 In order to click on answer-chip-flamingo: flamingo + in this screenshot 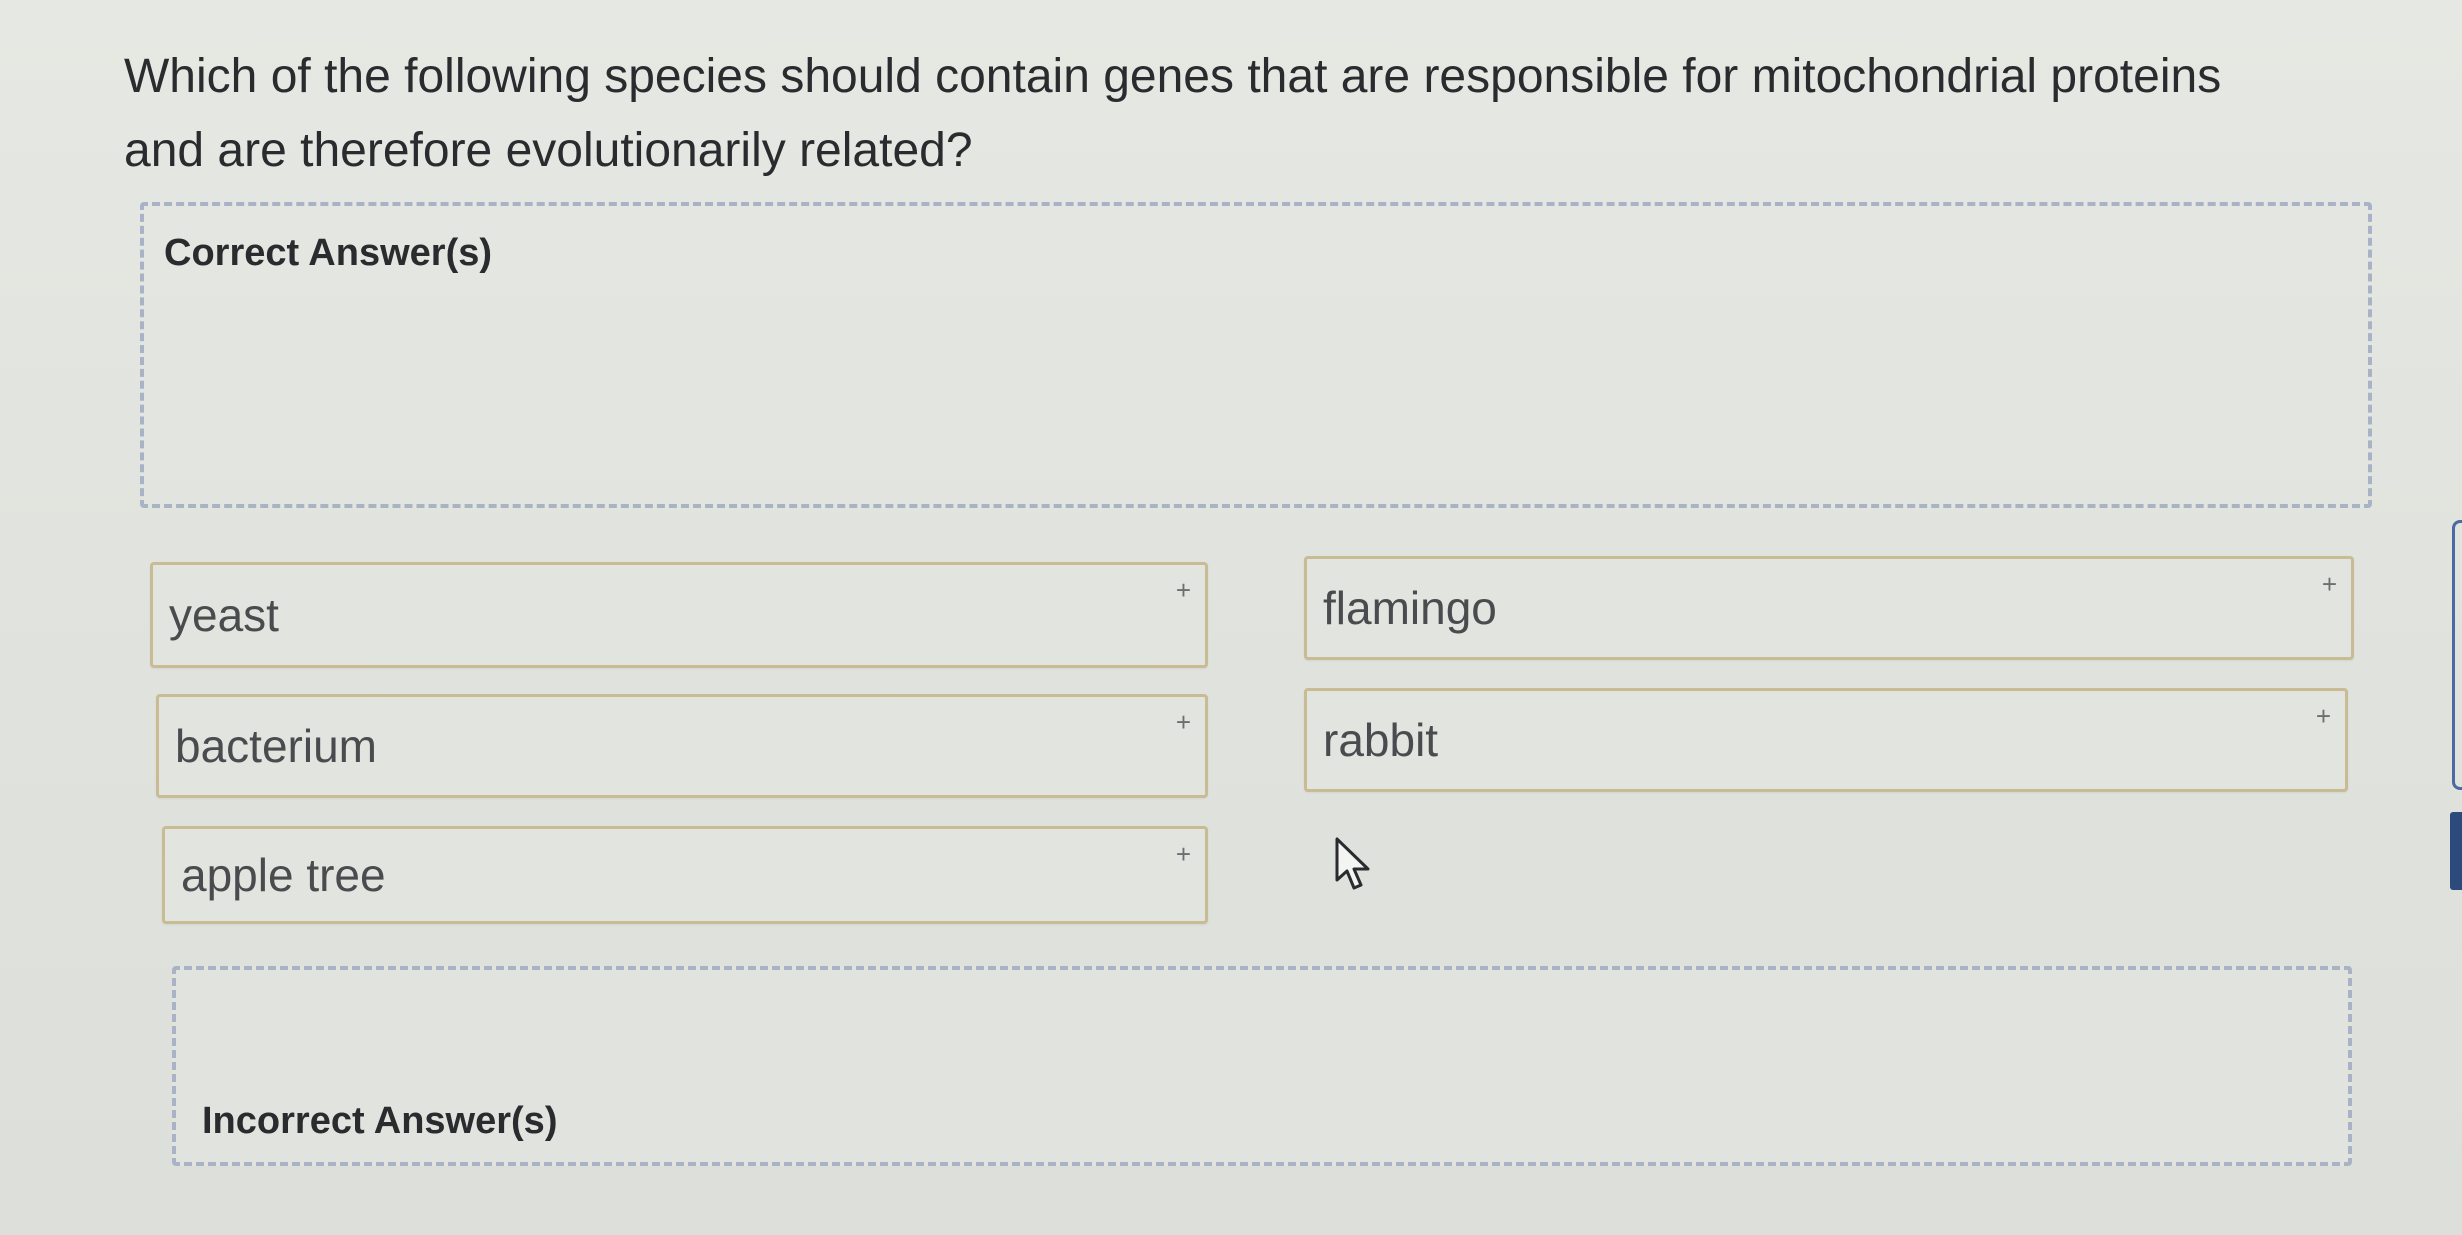, I will do `click(1829, 608)`.